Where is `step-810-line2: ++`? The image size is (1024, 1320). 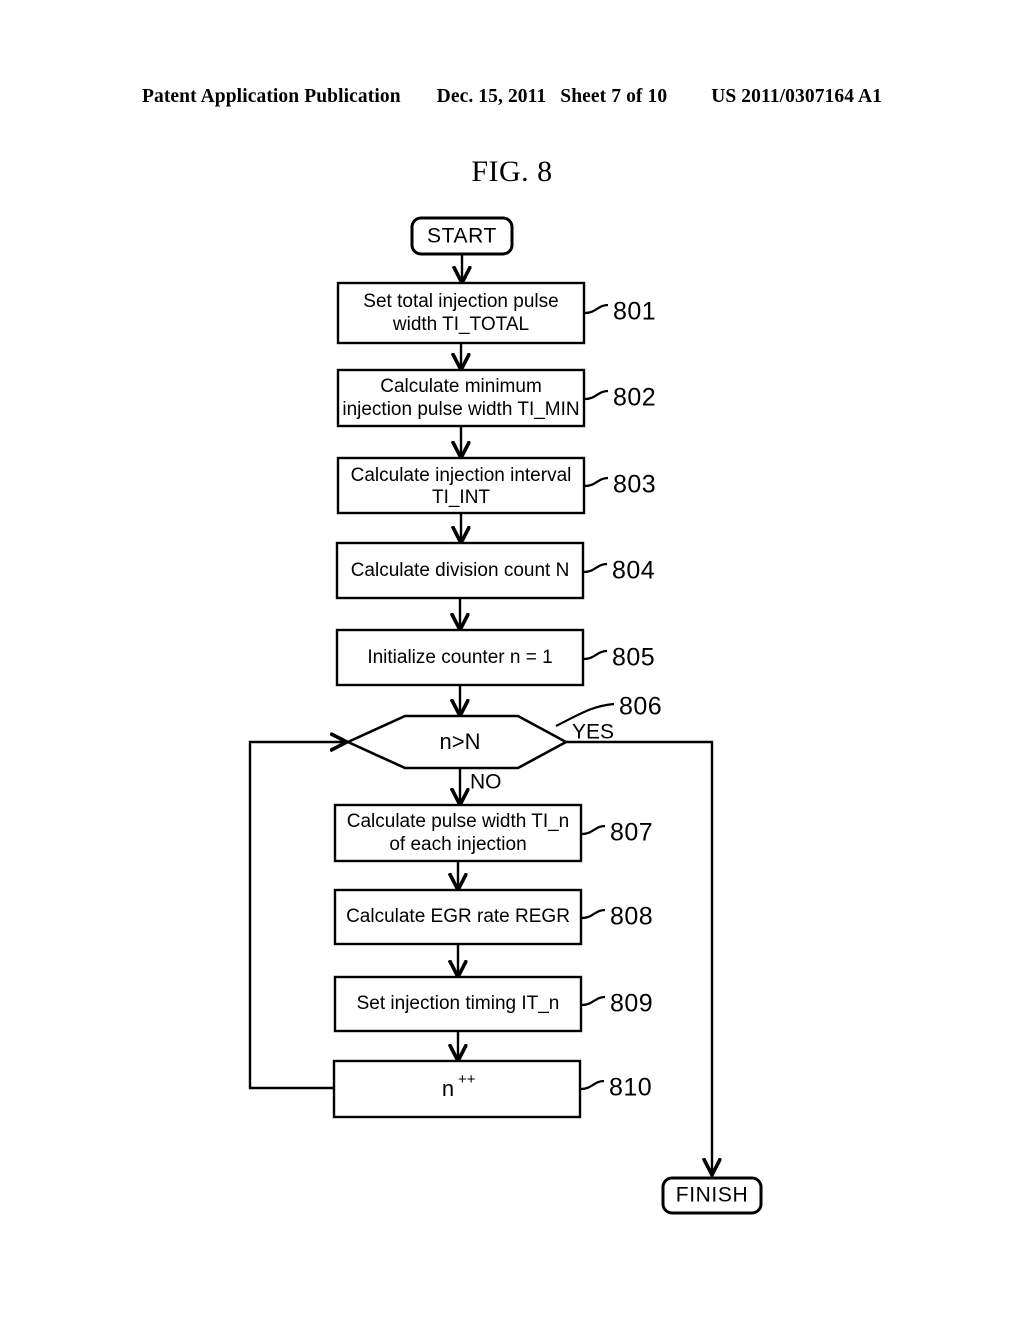
step-810-line2: ++ is located at coordinates (467, 1079).